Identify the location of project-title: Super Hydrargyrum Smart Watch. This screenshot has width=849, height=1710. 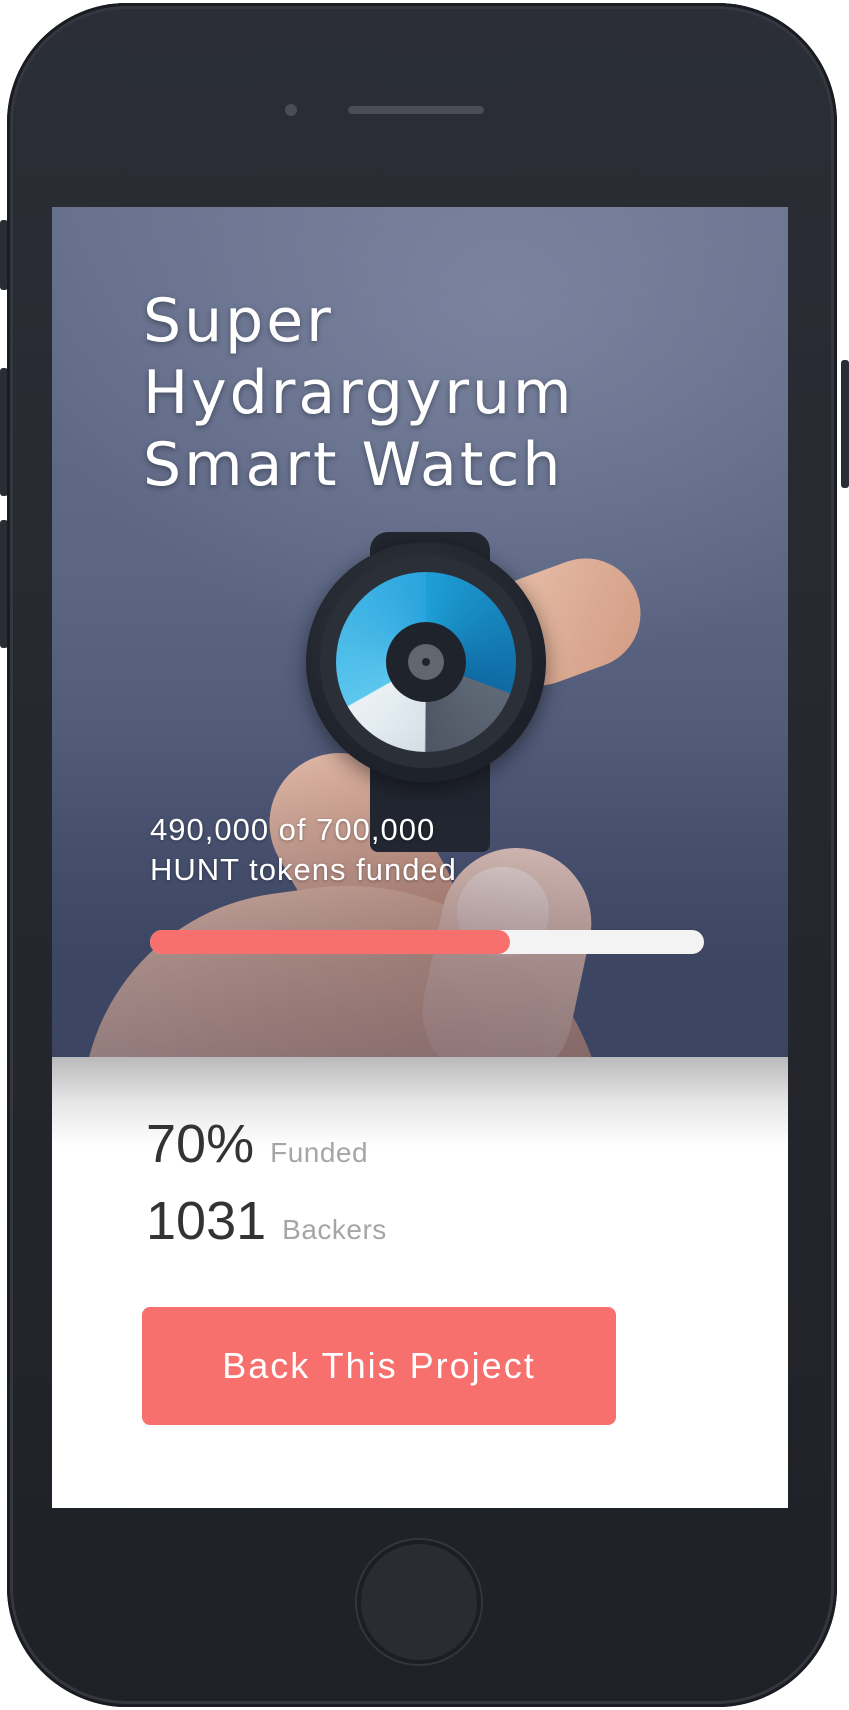
(443, 393).